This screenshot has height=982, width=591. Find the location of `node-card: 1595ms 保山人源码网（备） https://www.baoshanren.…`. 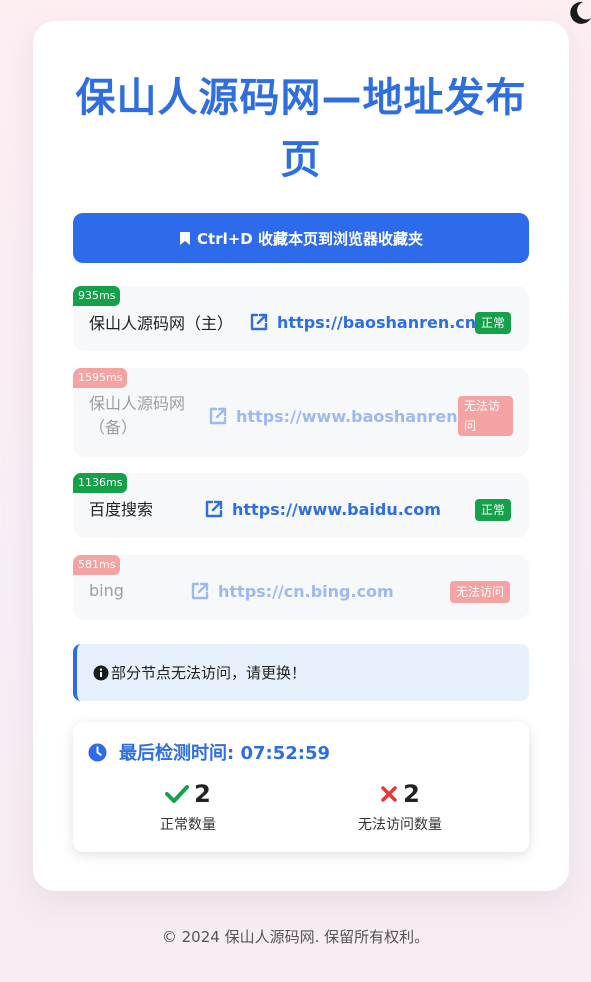

node-card: 1595ms 保山人源码网（备） https://www.baoshanren.… is located at coordinates (301, 412).